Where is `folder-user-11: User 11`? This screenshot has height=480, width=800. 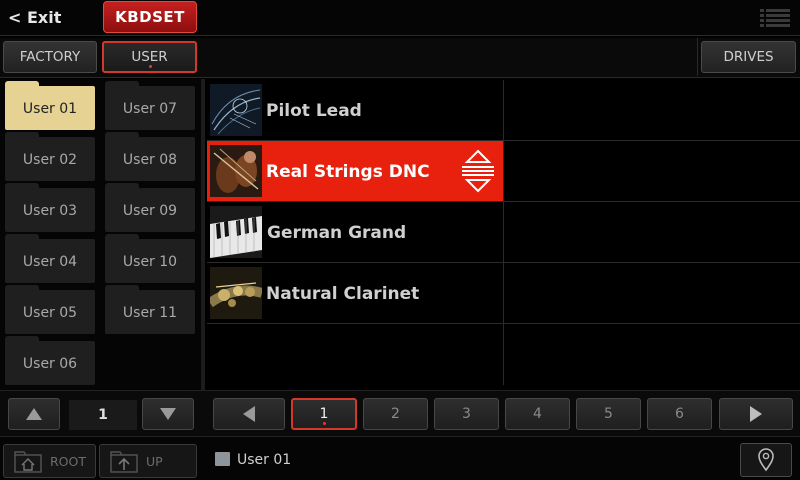 folder-user-11: User 11 is located at coordinates (150, 309).